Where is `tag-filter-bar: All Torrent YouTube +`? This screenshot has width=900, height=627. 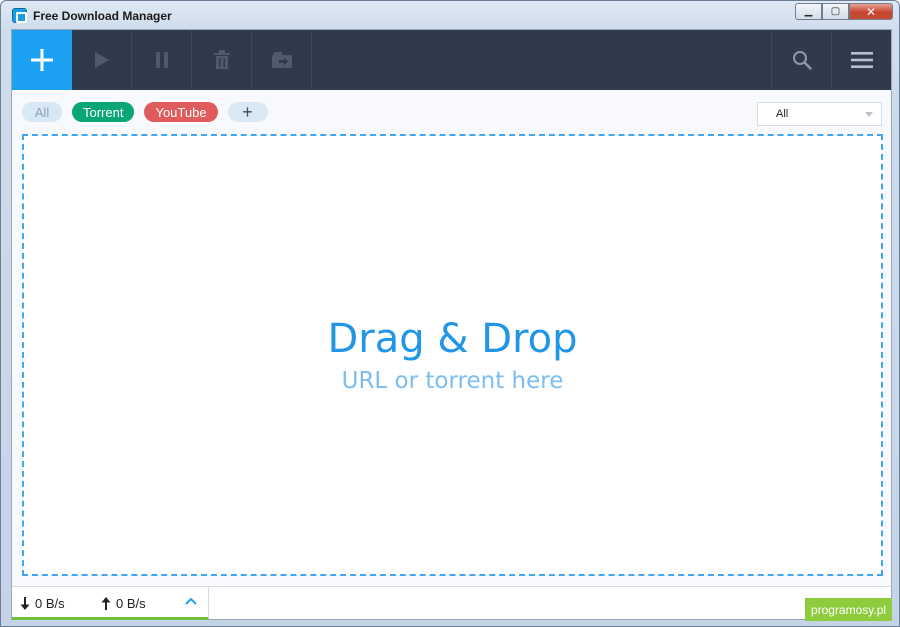 tag-filter-bar: All Torrent YouTube + is located at coordinates (145, 112).